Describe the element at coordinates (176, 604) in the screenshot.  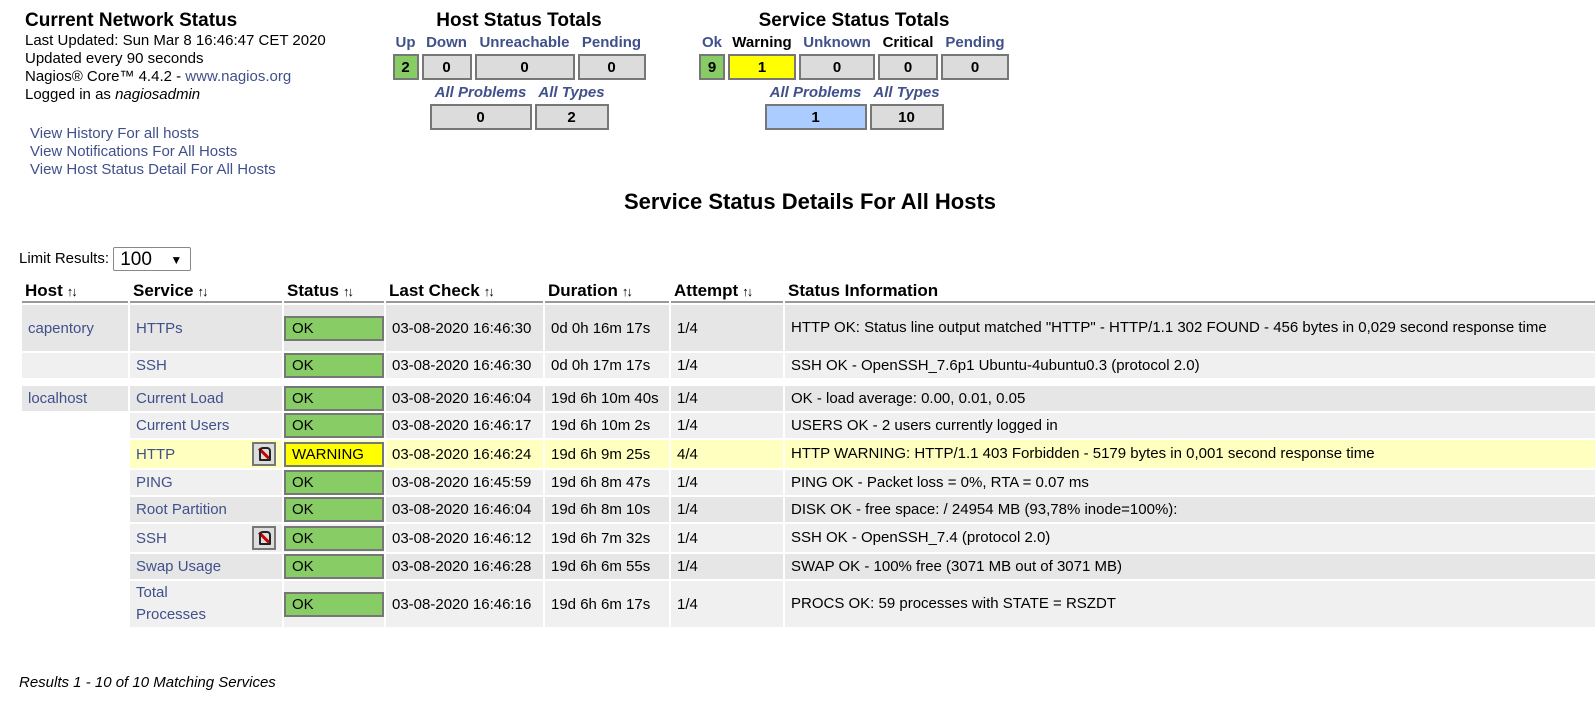
I see `service-link: Total Processes` at that location.